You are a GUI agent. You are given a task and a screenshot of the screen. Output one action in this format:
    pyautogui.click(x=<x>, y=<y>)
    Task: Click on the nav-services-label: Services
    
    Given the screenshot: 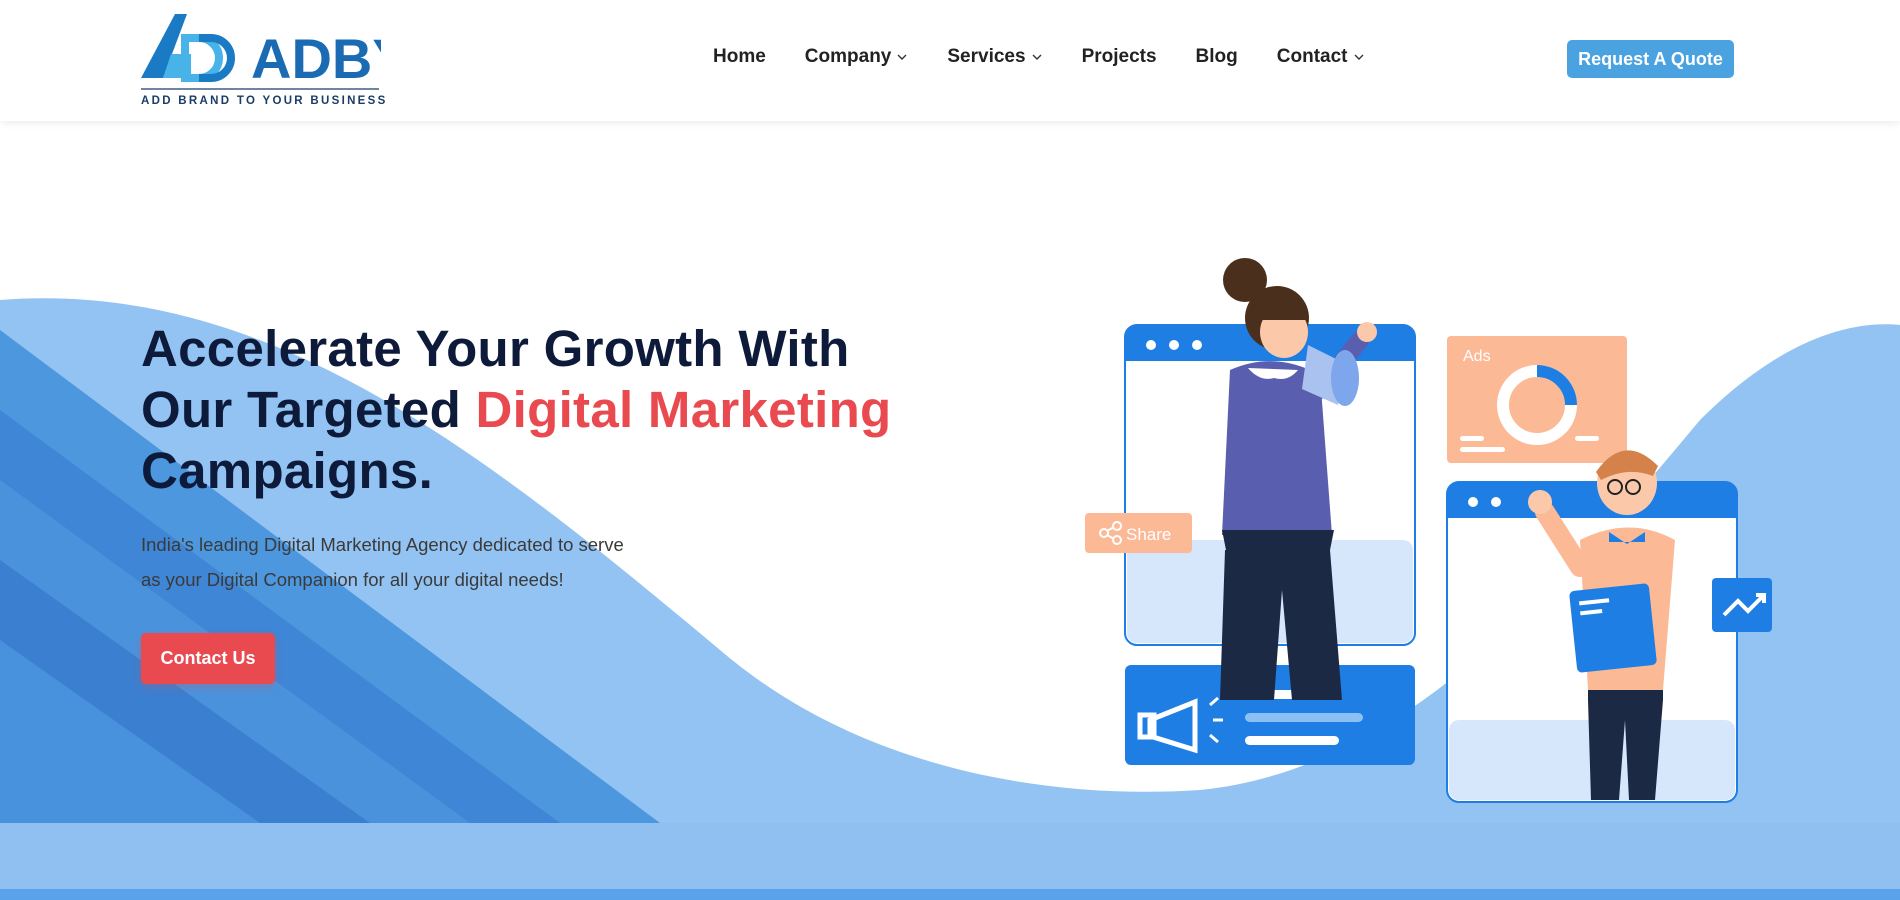 What is the action you would take?
    pyautogui.click(x=986, y=56)
    